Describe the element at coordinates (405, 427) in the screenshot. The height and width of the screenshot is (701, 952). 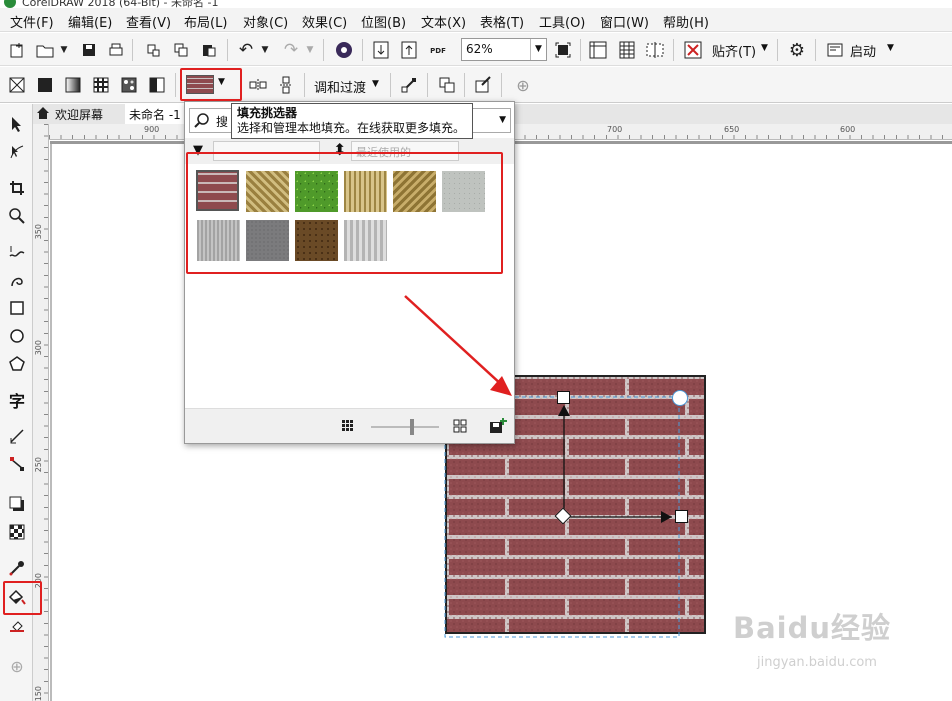
I see `thumbnail-size-slider` at that location.